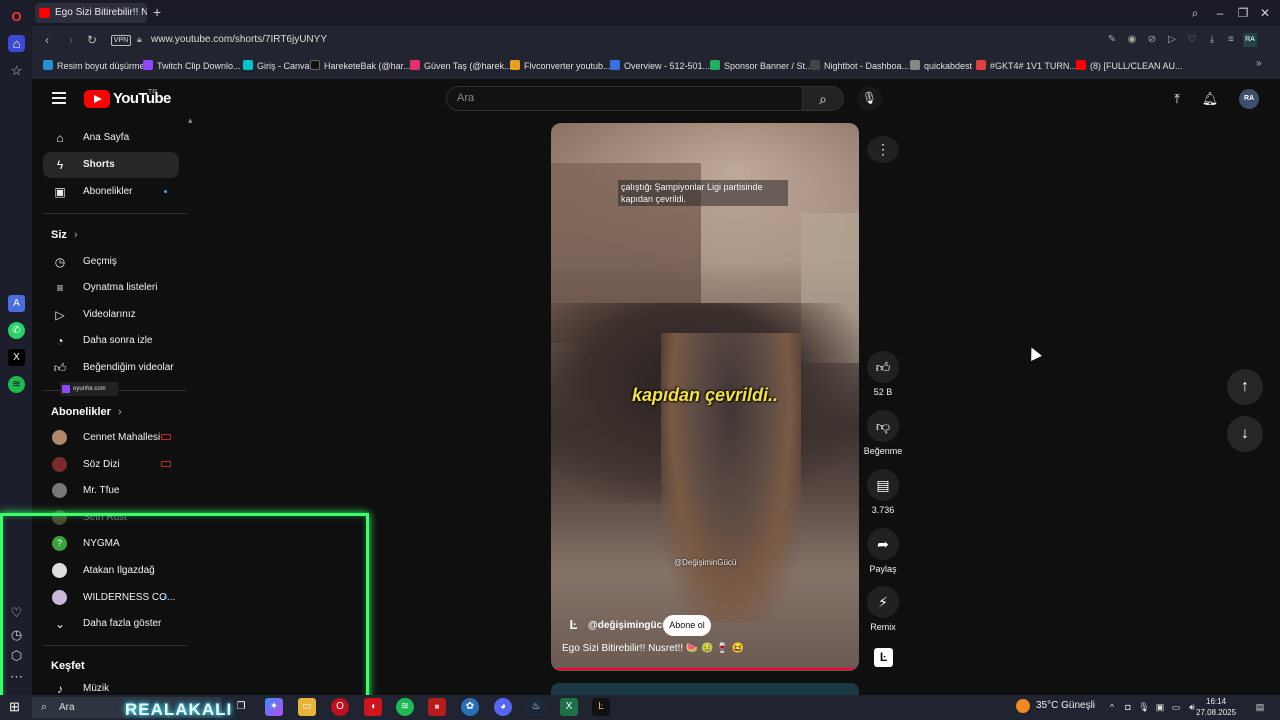 Image resolution: width=1280 pixels, height=720 pixels. I want to click on tab-search-icon: ⌕, so click(1195, 13).